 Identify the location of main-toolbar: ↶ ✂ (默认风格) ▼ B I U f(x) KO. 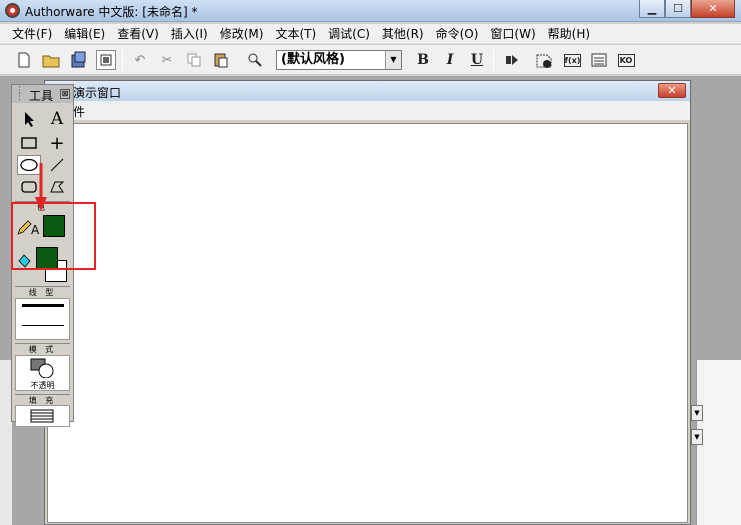
(370, 60).